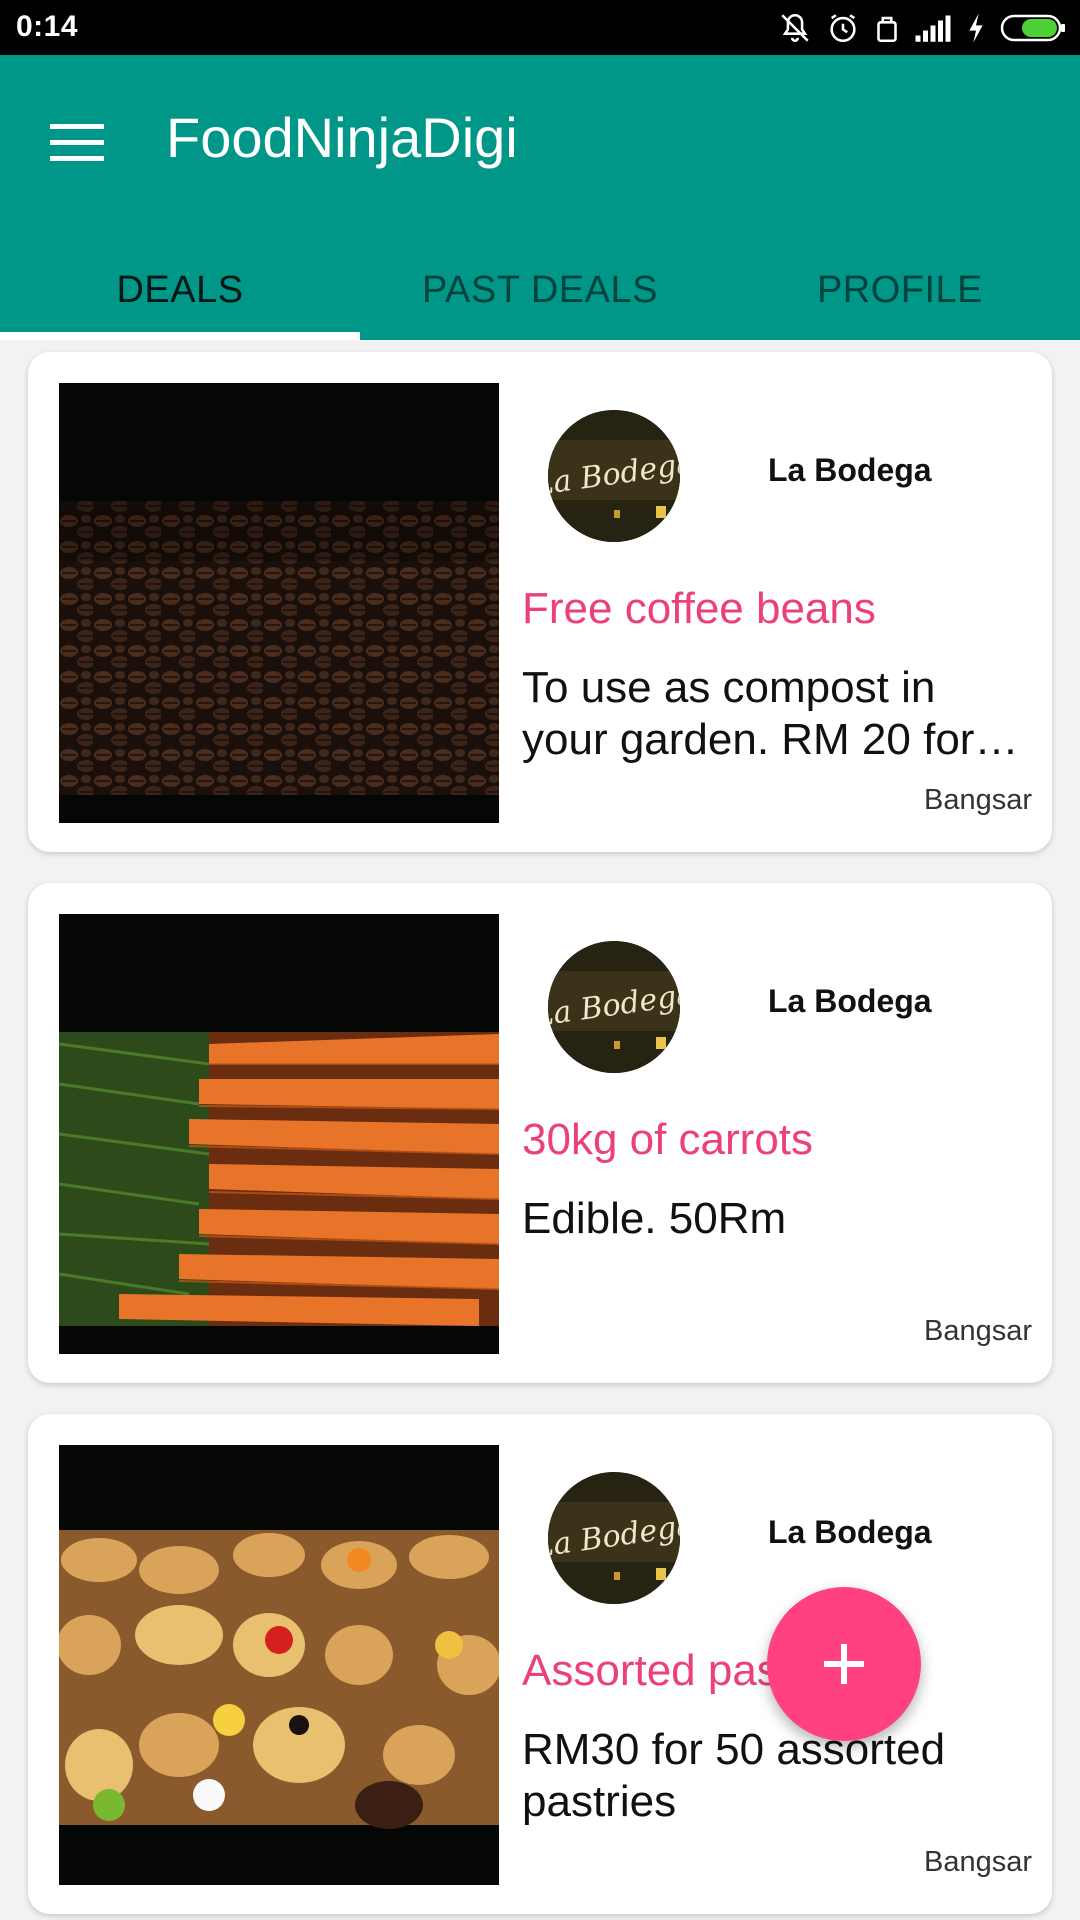 The image size is (1080, 1920). What do you see at coordinates (279, 1665) in the screenshot?
I see `deal-image-pastries` at bounding box center [279, 1665].